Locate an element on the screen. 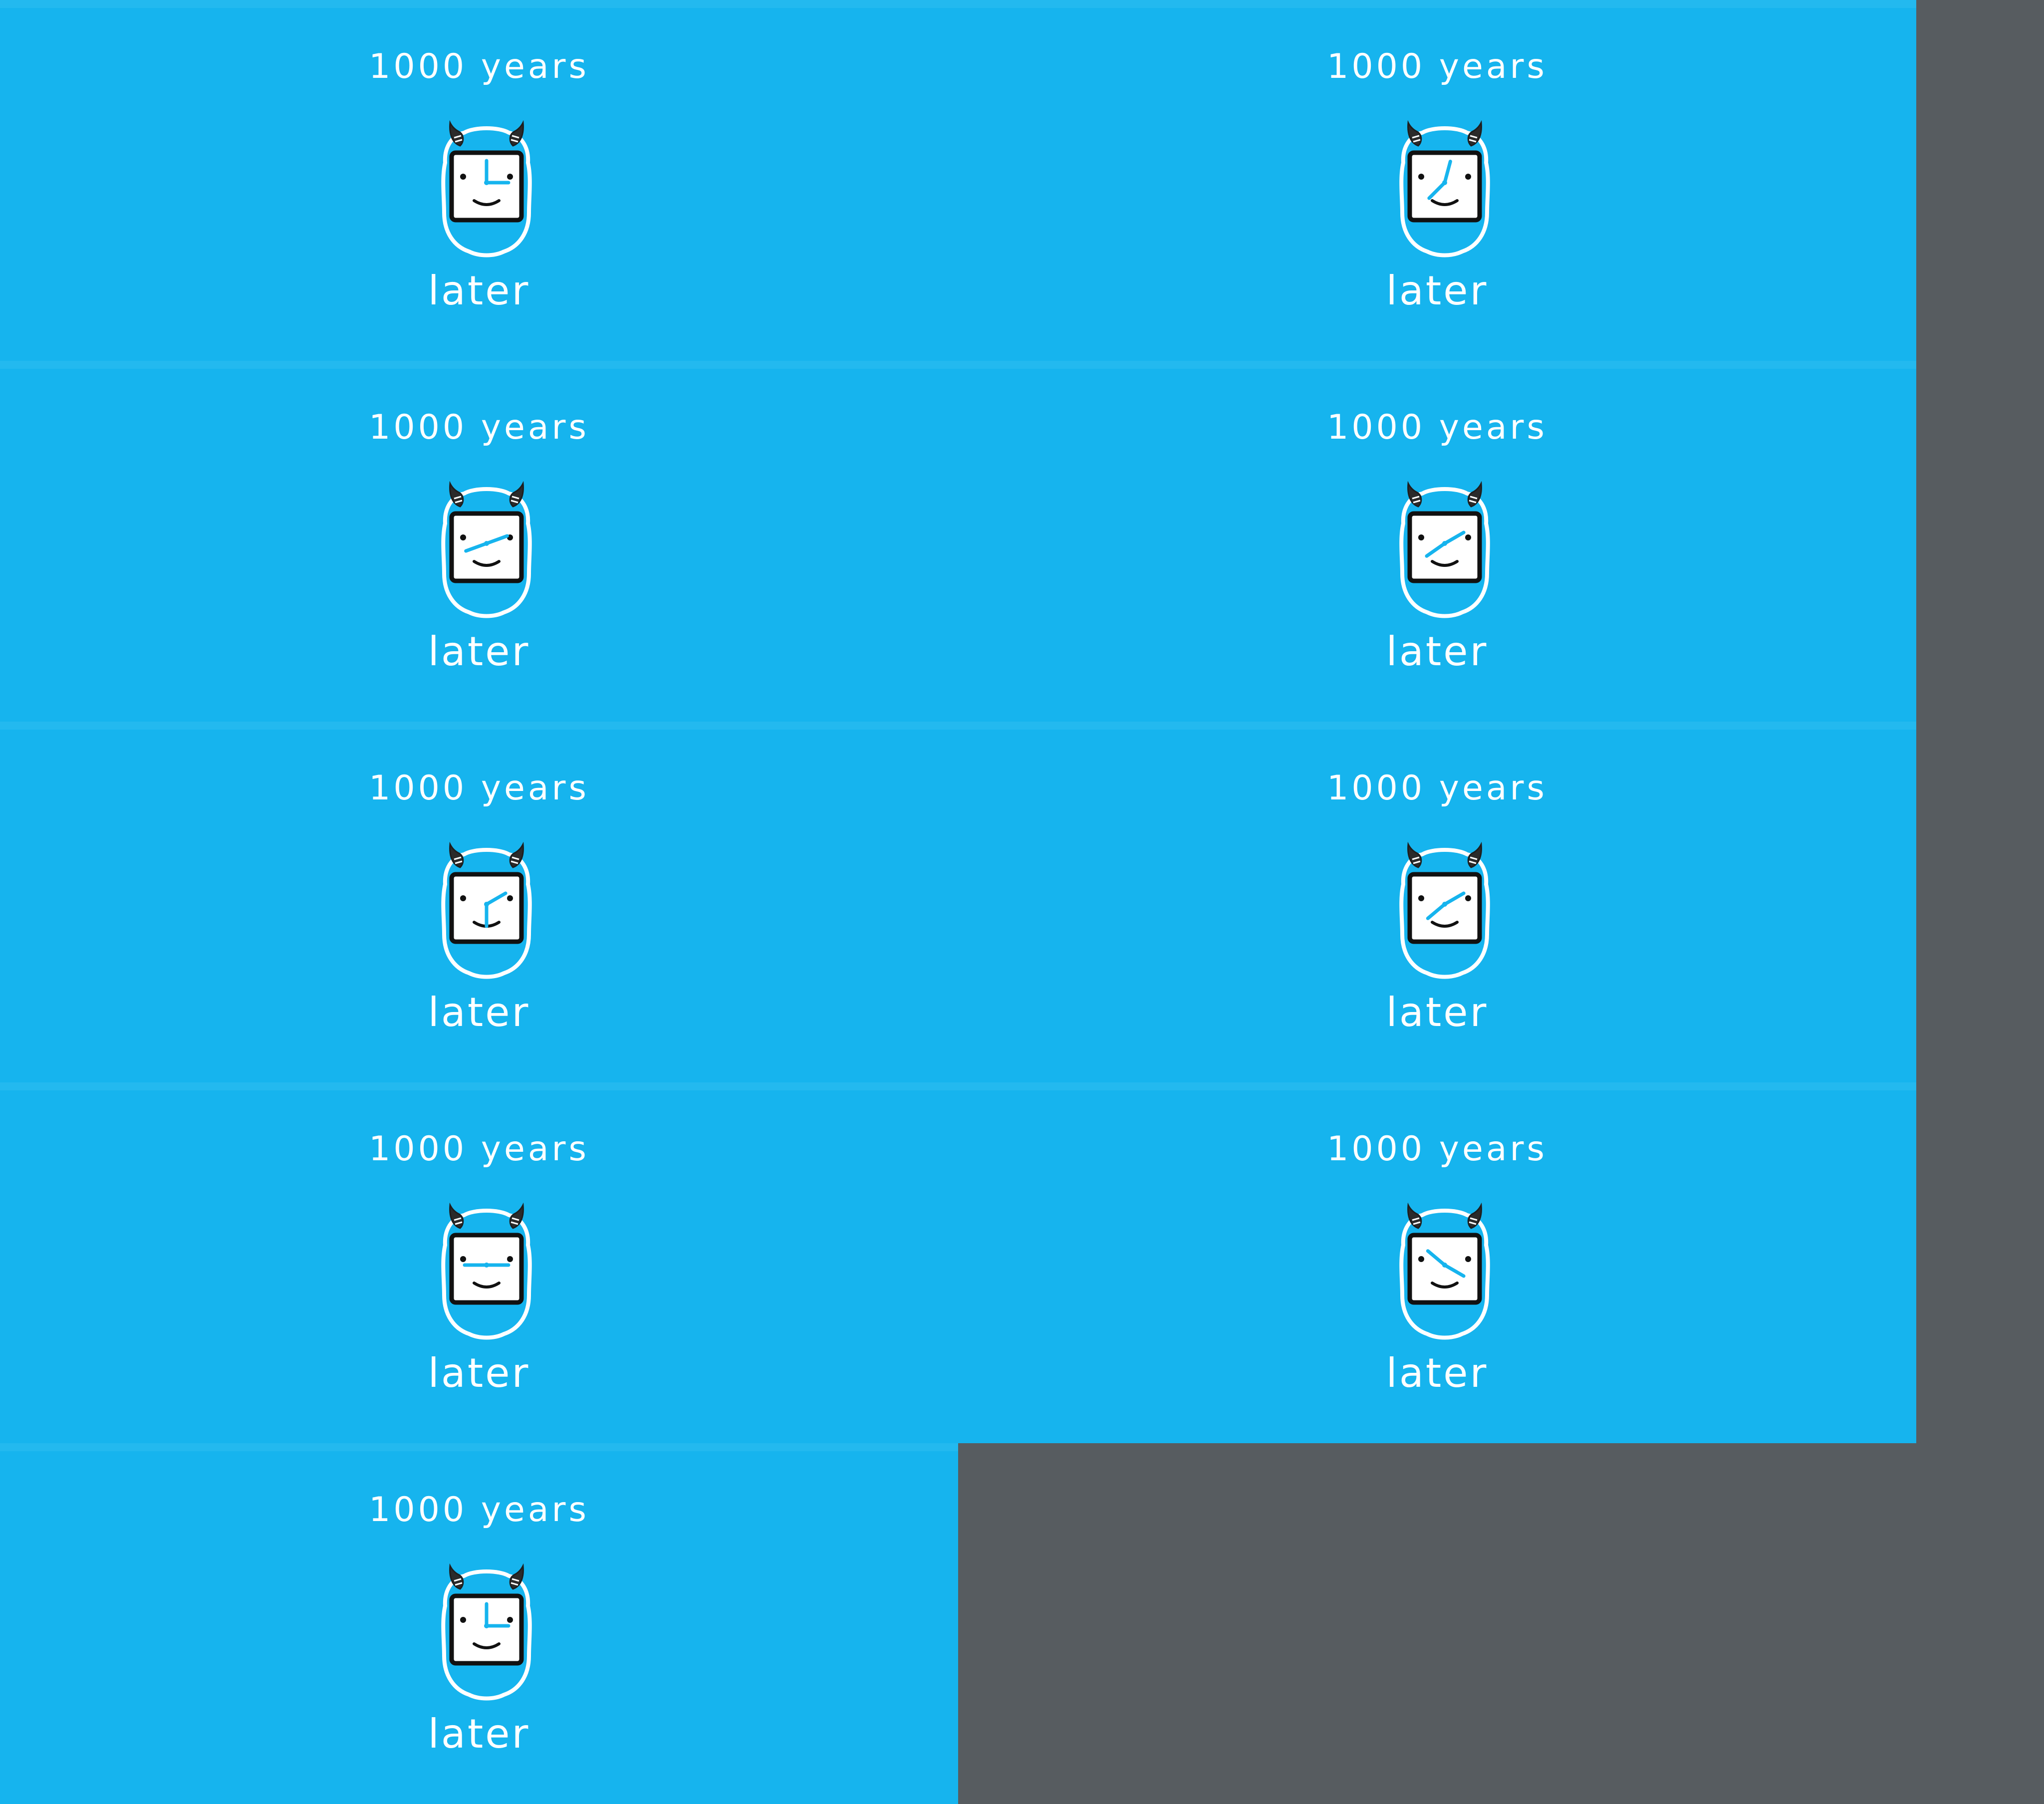 The image size is (2044, 1804). animation-frame-2: 1000 years later is located at coordinates (1437, 180).